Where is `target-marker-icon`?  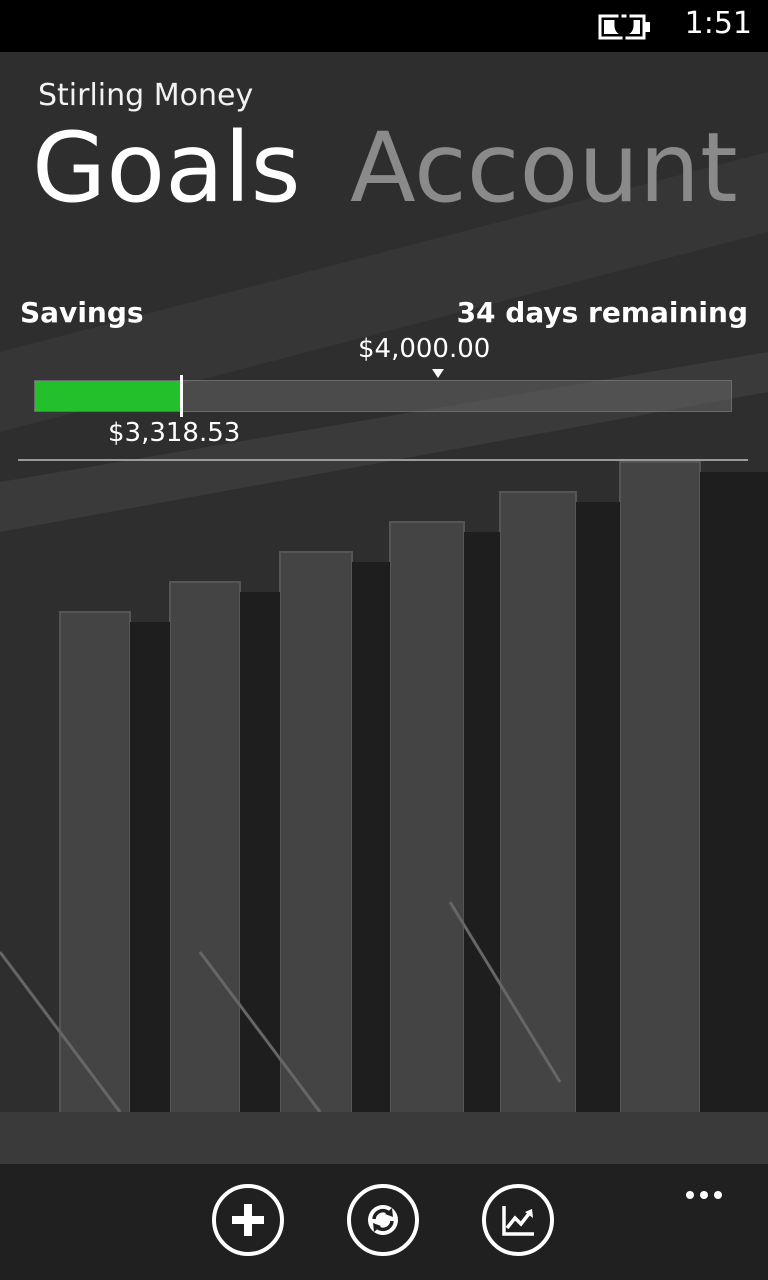 target-marker-icon is located at coordinates (437, 373).